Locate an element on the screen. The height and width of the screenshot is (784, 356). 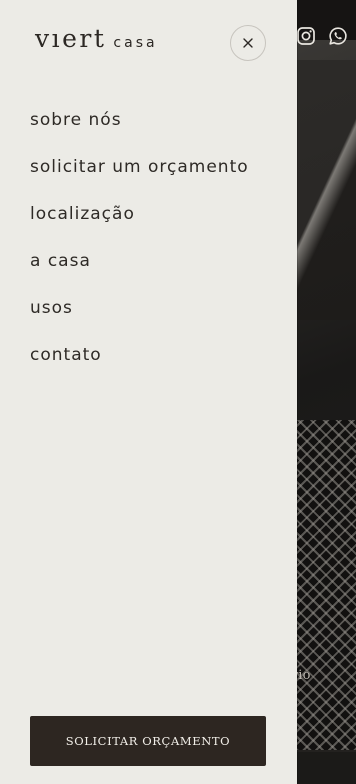
logo-word: casa is located at coordinates (135, 43).